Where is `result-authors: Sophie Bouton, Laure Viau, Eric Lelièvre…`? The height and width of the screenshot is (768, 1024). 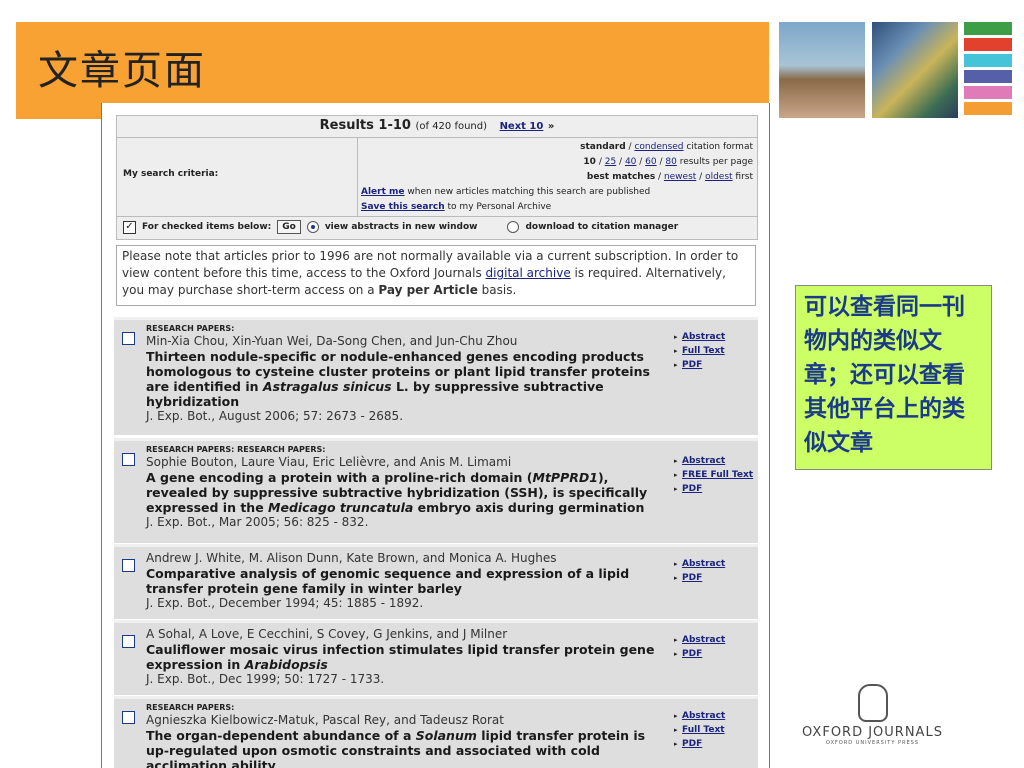 result-authors: Sophie Bouton, Laure Viau, Eric Lelièvre… is located at coordinates (329, 462).